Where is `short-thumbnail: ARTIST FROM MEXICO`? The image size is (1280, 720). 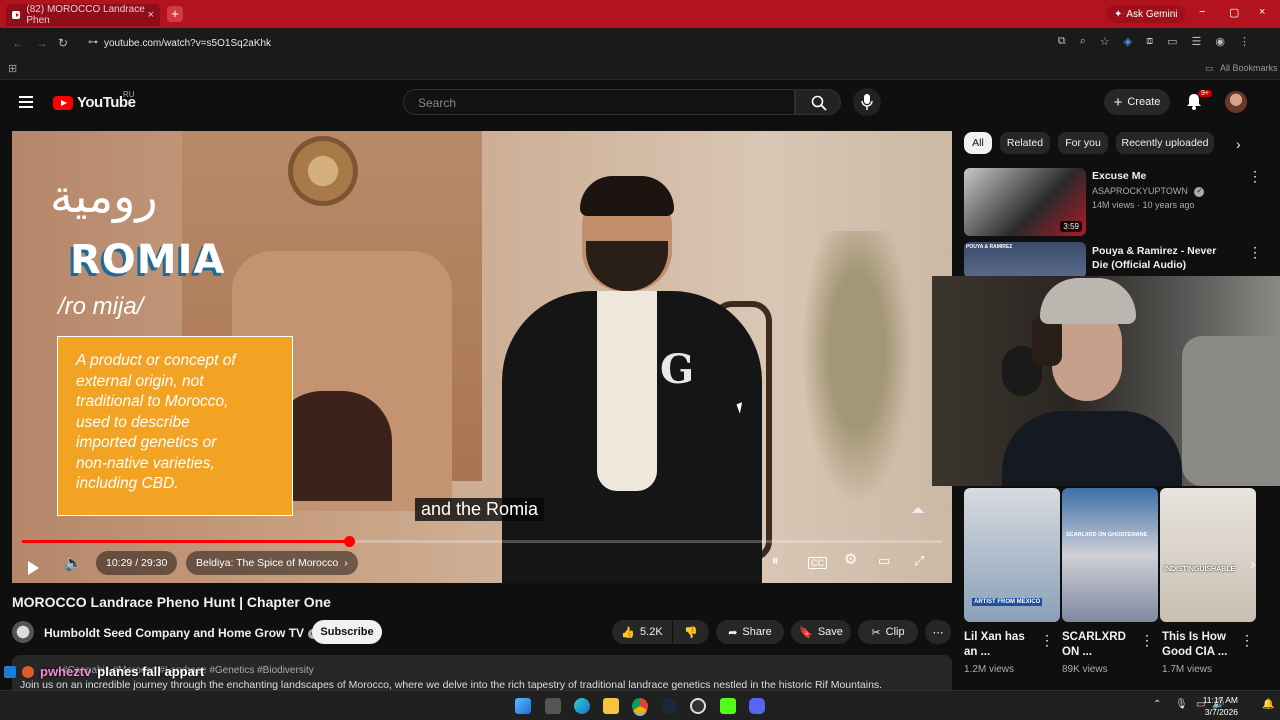 short-thumbnail: ARTIST FROM MEXICO is located at coordinates (1012, 555).